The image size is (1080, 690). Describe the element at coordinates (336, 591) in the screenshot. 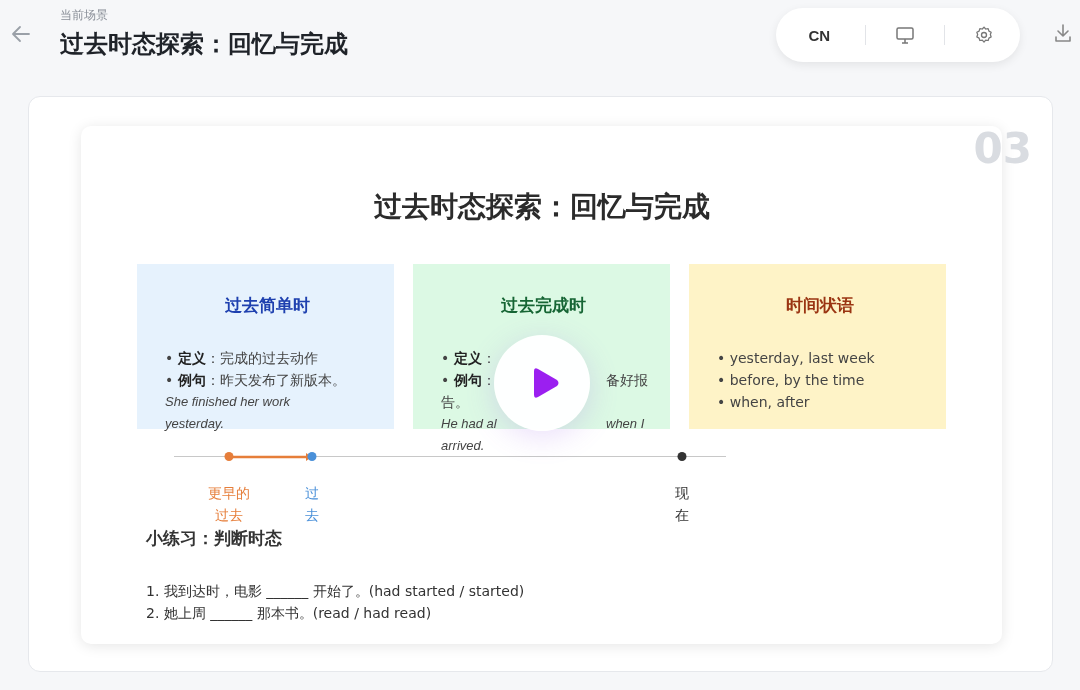

I see `practice-question: 1. 我到达时，电影 ______ 开始了。(had started / started)` at that location.